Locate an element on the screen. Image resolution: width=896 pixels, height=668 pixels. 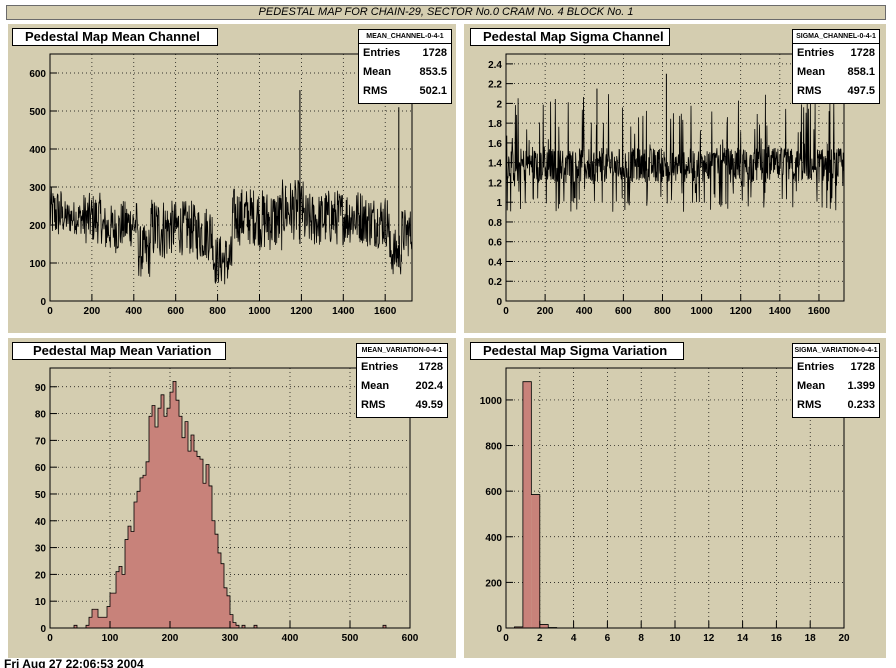
stats-row: RMS 497.5 is located at coordinates (836, 91).